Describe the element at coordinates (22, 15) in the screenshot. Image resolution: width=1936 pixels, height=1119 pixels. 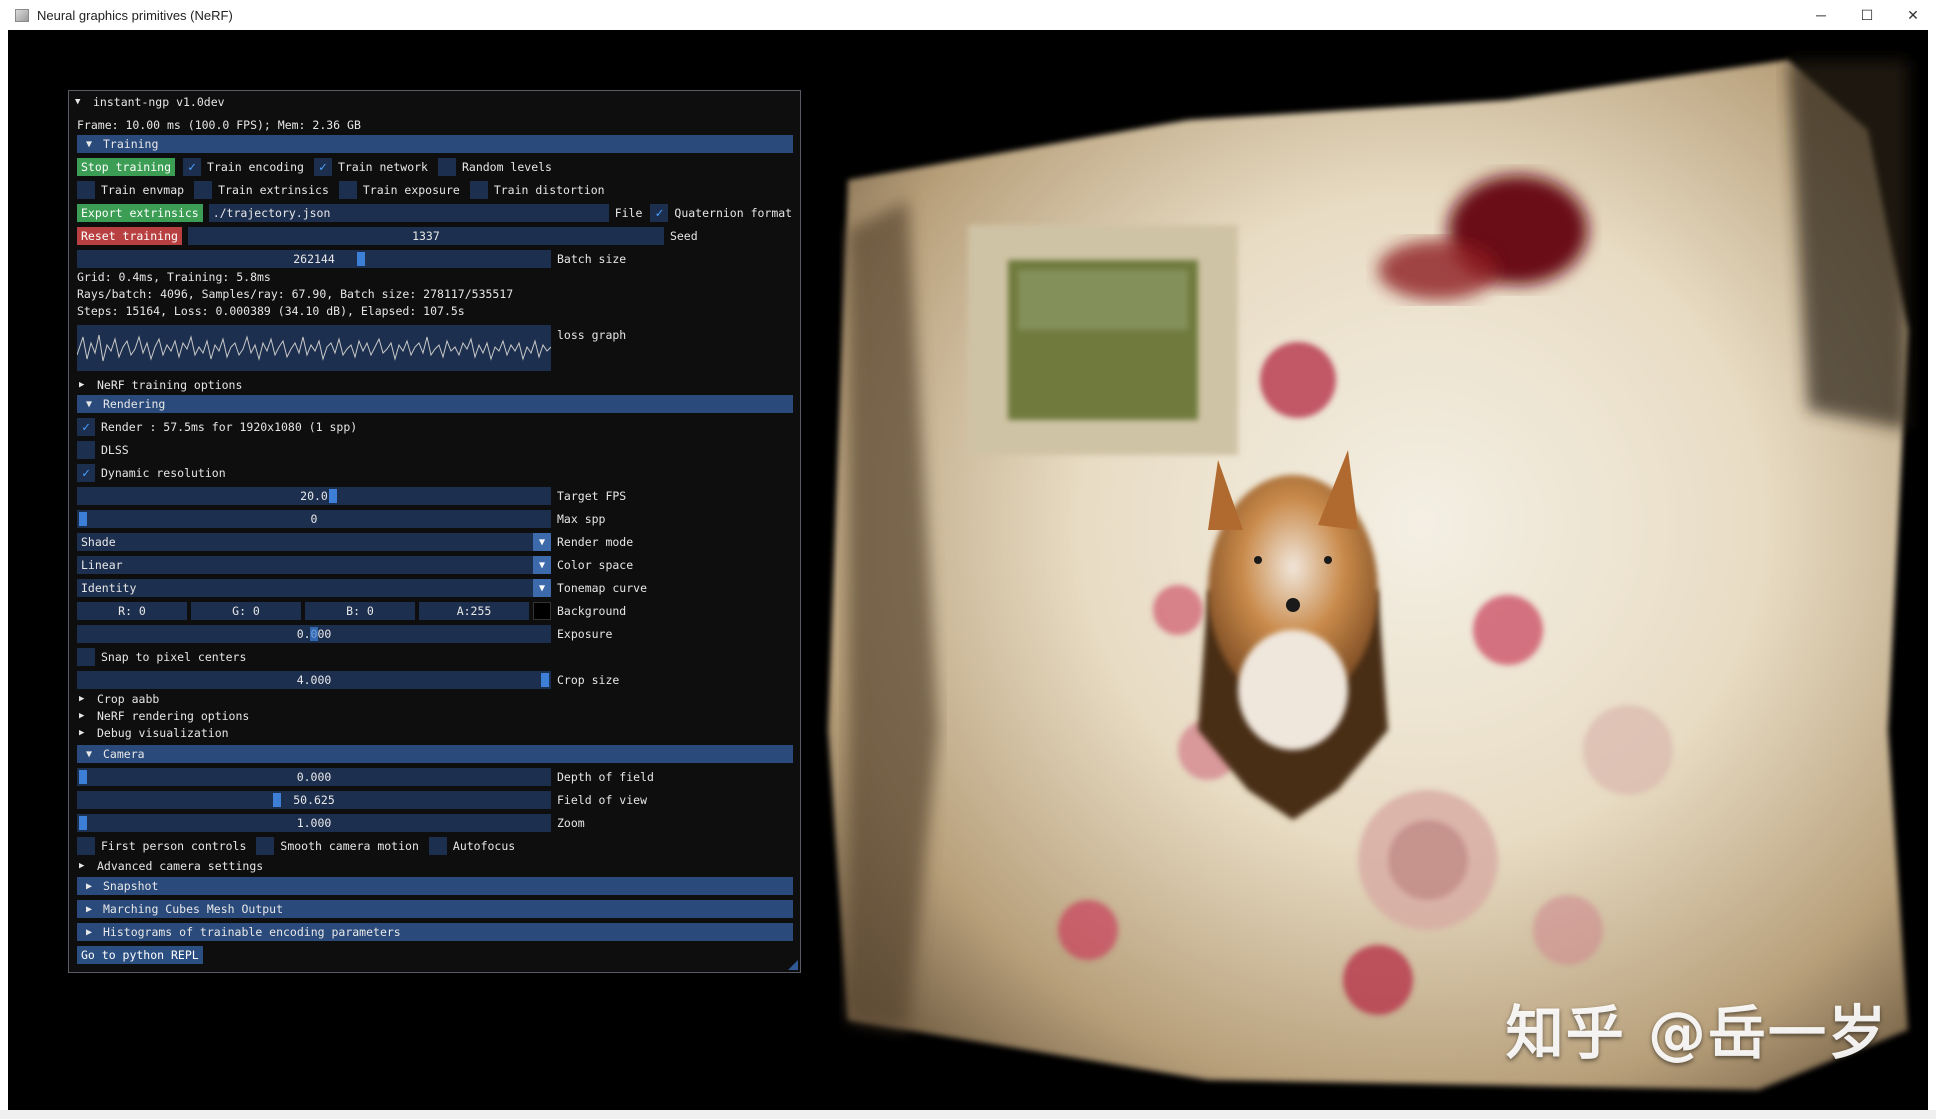
I see `app-icon` at that location.